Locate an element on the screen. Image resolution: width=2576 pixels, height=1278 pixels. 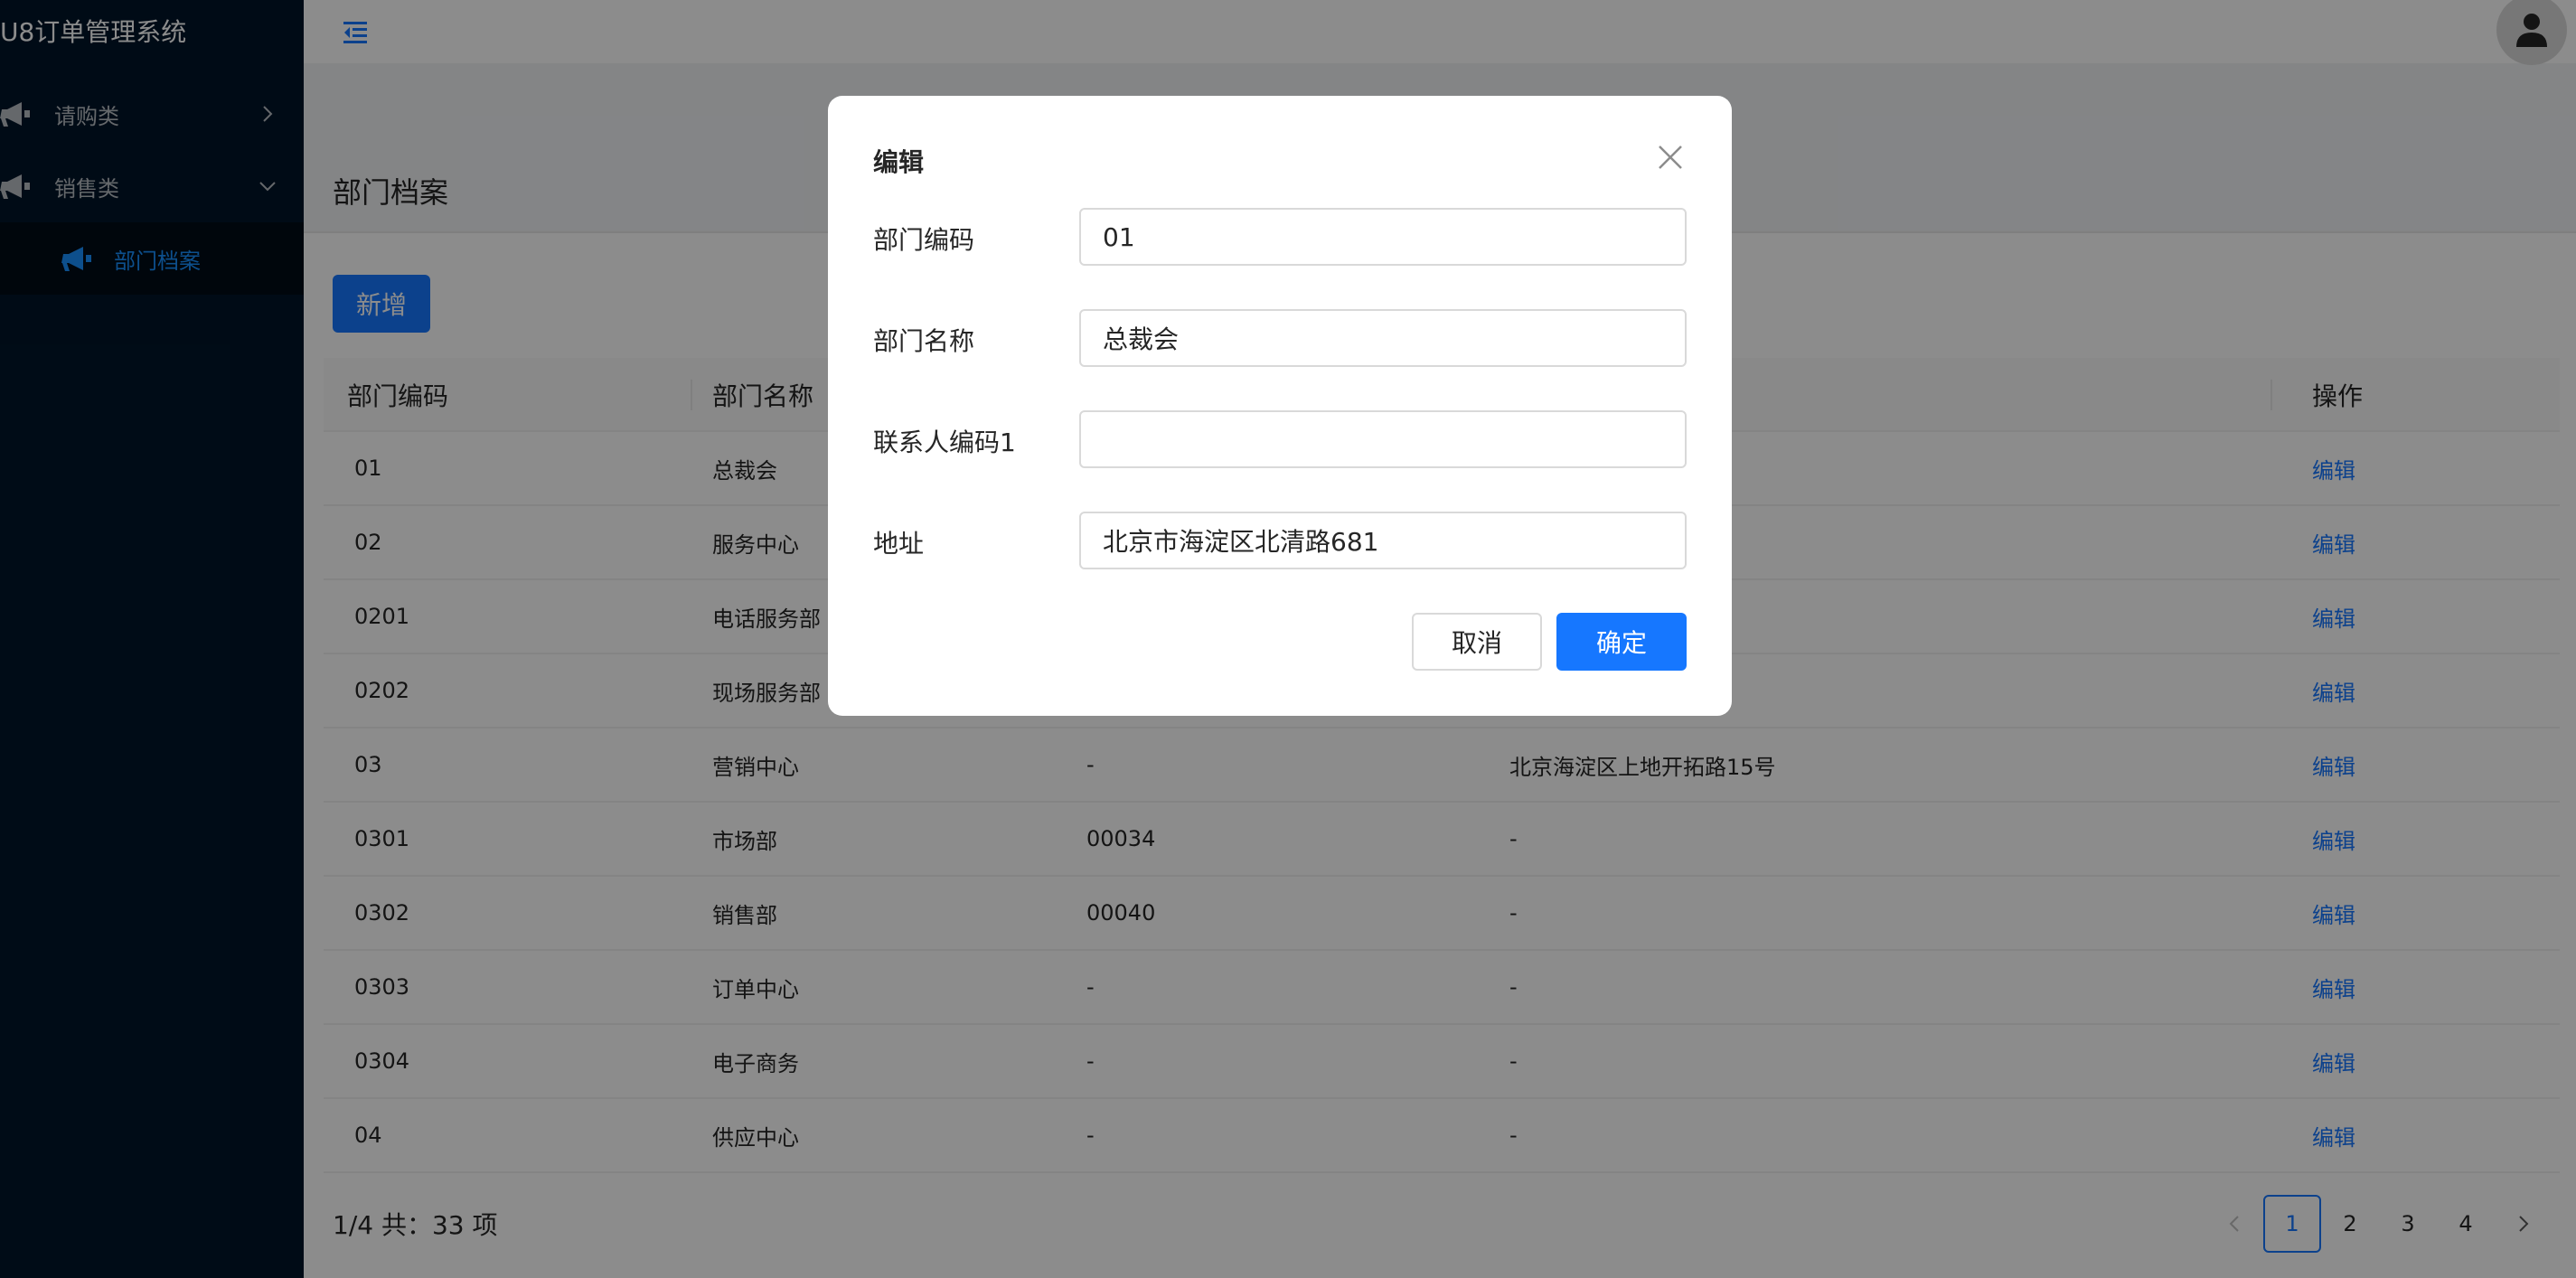
department-code-input is located at coordinates (1383, 237).